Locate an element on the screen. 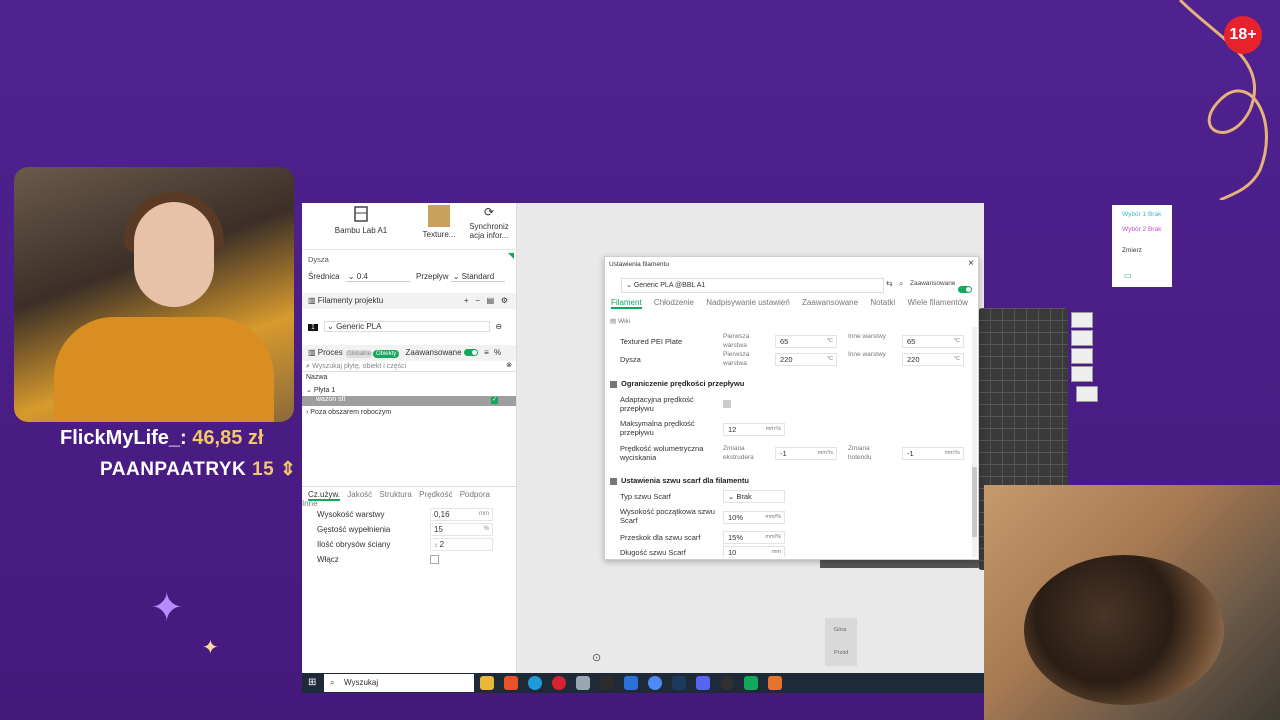 The height and width of the screenshot is (720, 1280). scarf-start-input: 10% mm/% is located at coordinates (754, 517).